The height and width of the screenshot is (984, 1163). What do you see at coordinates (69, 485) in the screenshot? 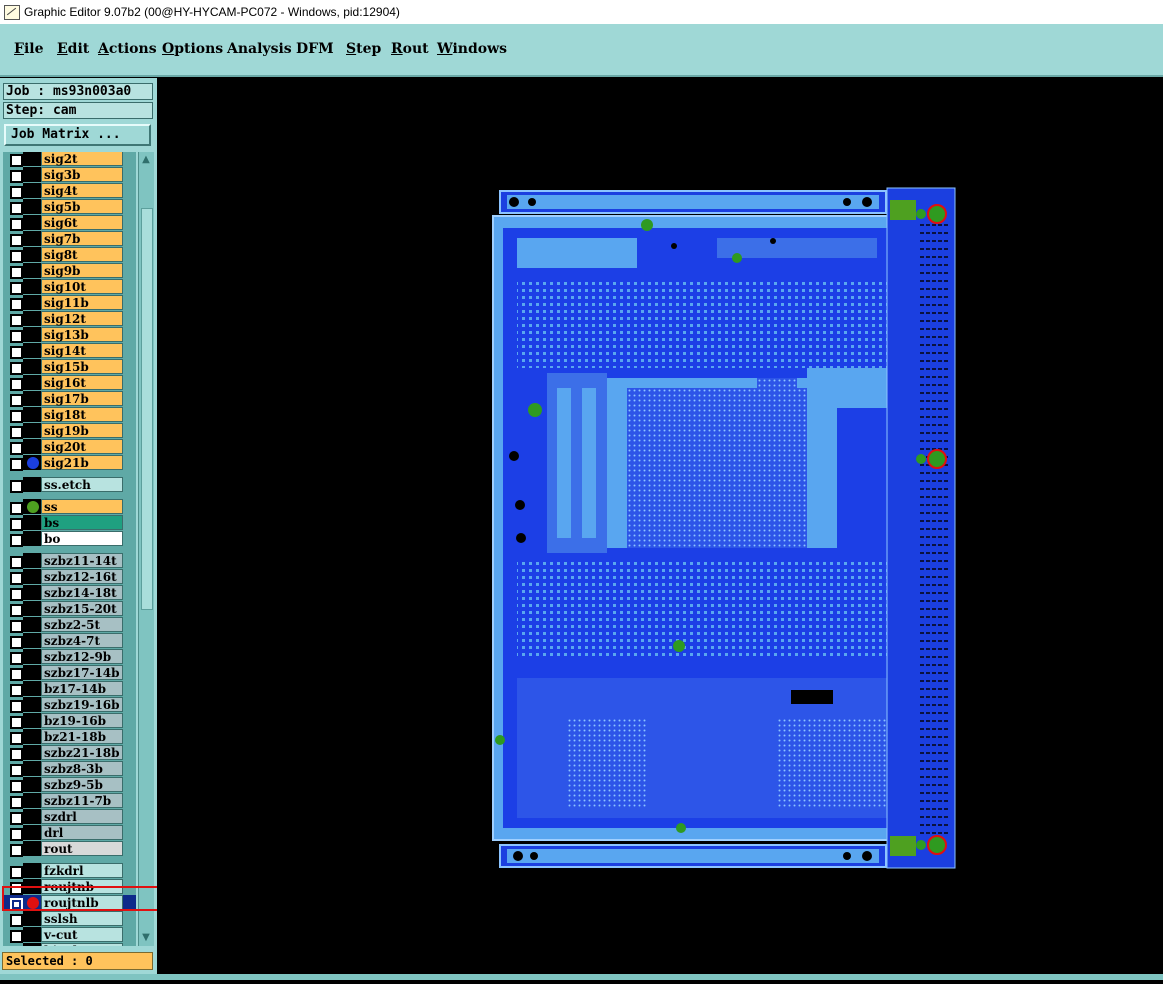
I see `layer-row-ss.etch: ss.etch` at bounding box center [69, 485].